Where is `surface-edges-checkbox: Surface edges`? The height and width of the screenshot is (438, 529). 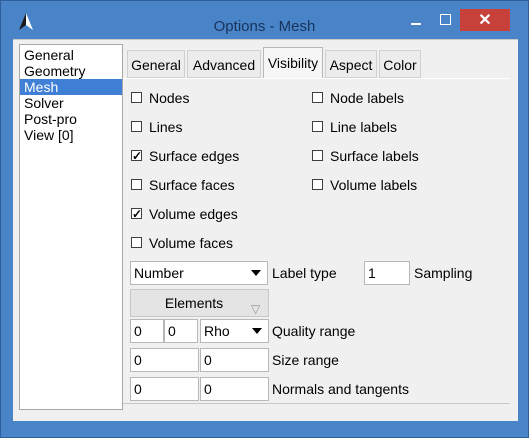 surface-edges-checkbox: Surface edges is located at coordinates (185, 156).